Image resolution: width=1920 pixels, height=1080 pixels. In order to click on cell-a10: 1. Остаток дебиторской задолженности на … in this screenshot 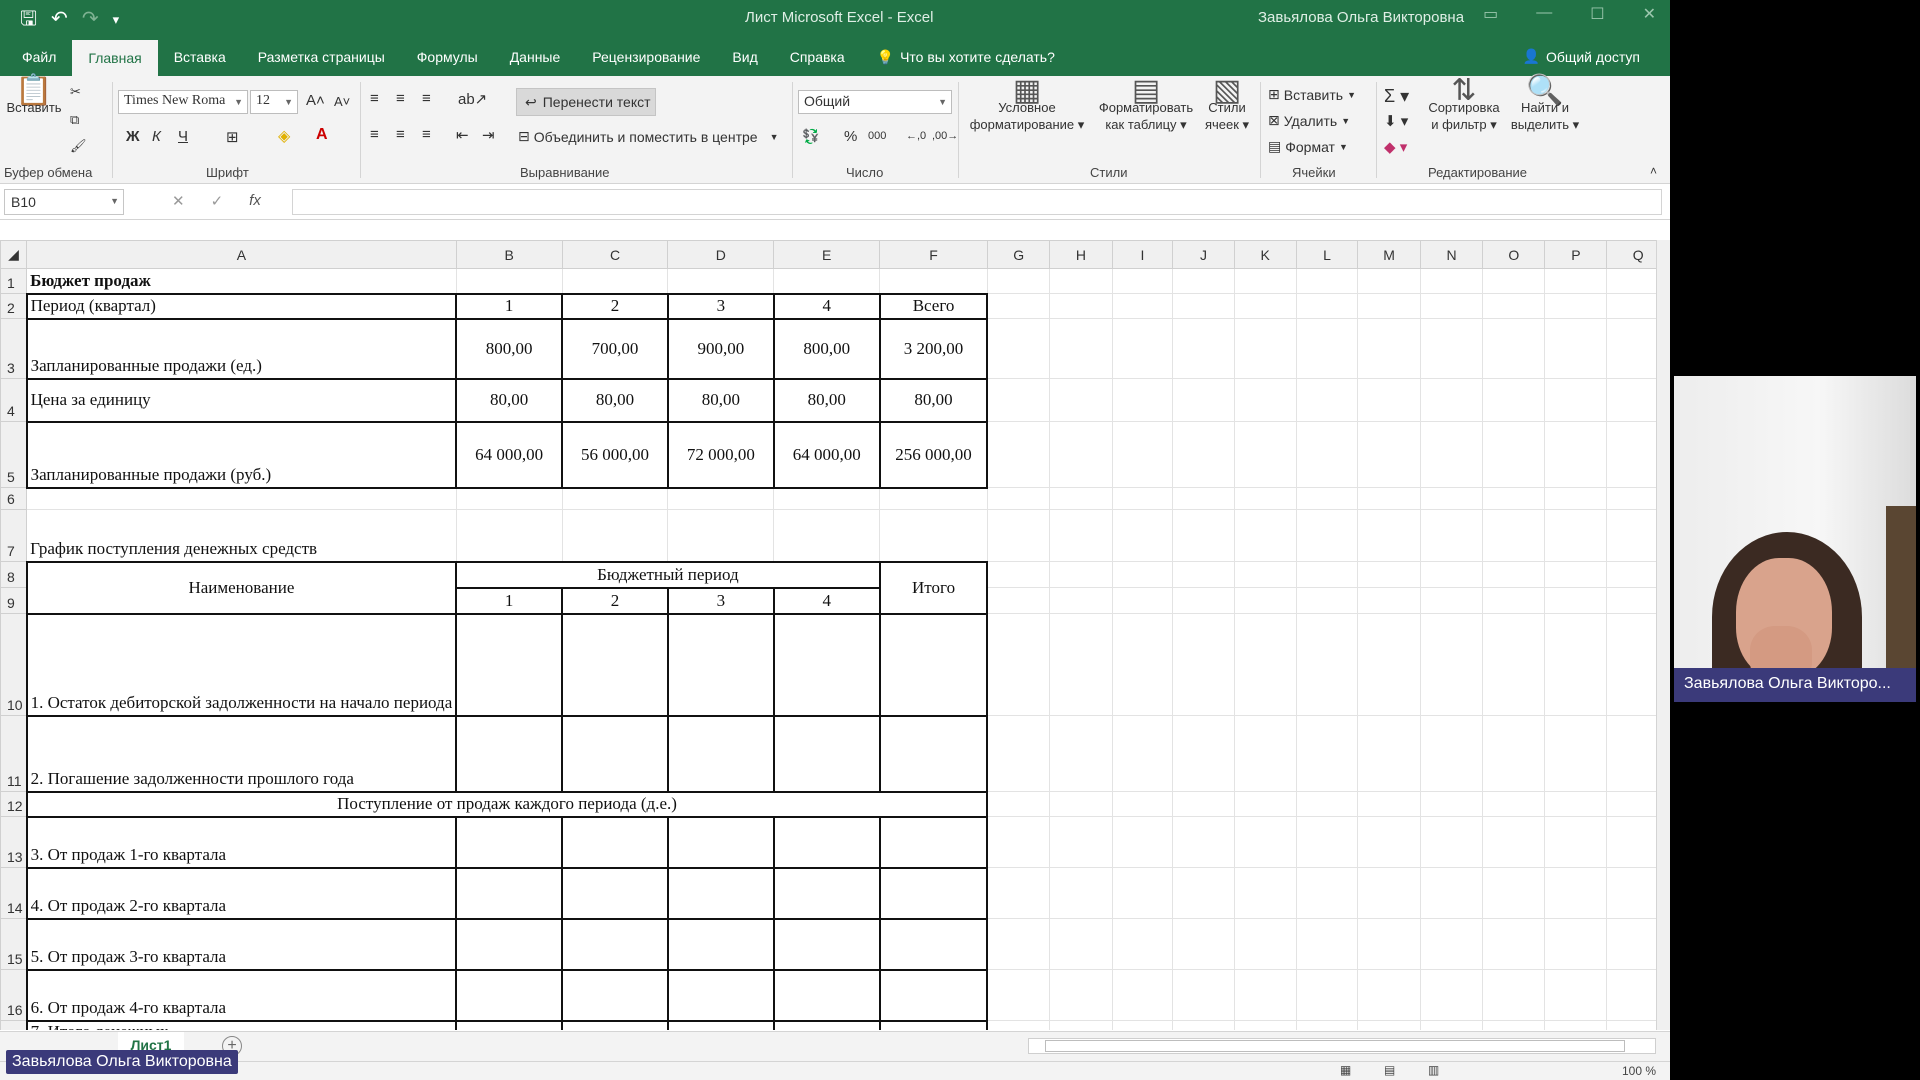, I will do `click(241, 664)`.